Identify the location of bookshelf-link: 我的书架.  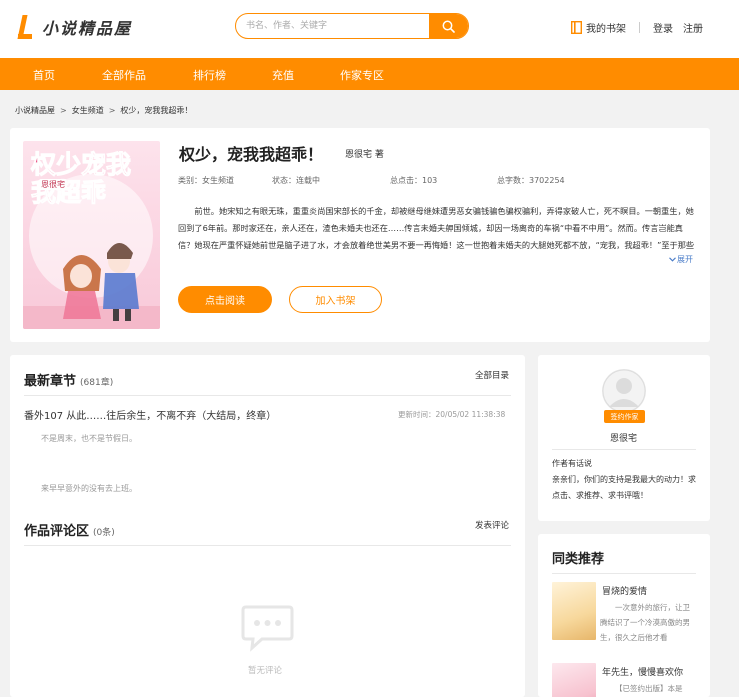
(598, 27).